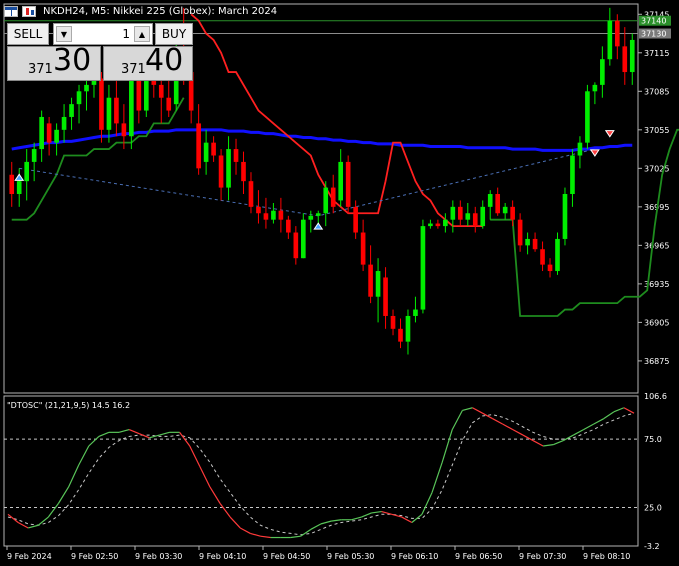 Image resolution: width=679 pixels, height=566 pixels. Describe the element at coordinates (103, 34) in the screenshot. I see `volume-stepper: ▼ 1 ▲` at that location.